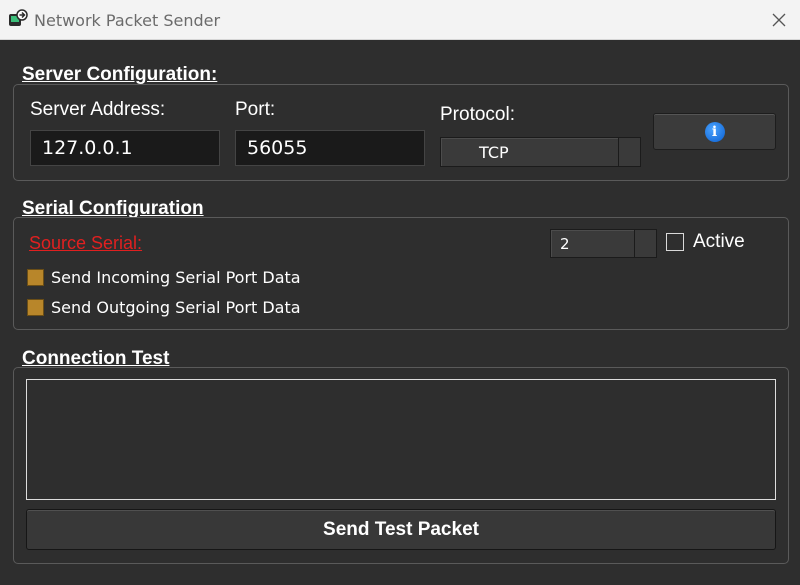  I want to click on send-incoming-checkbox-row: Send Incoming Serial Port Data, so click(164, 277).